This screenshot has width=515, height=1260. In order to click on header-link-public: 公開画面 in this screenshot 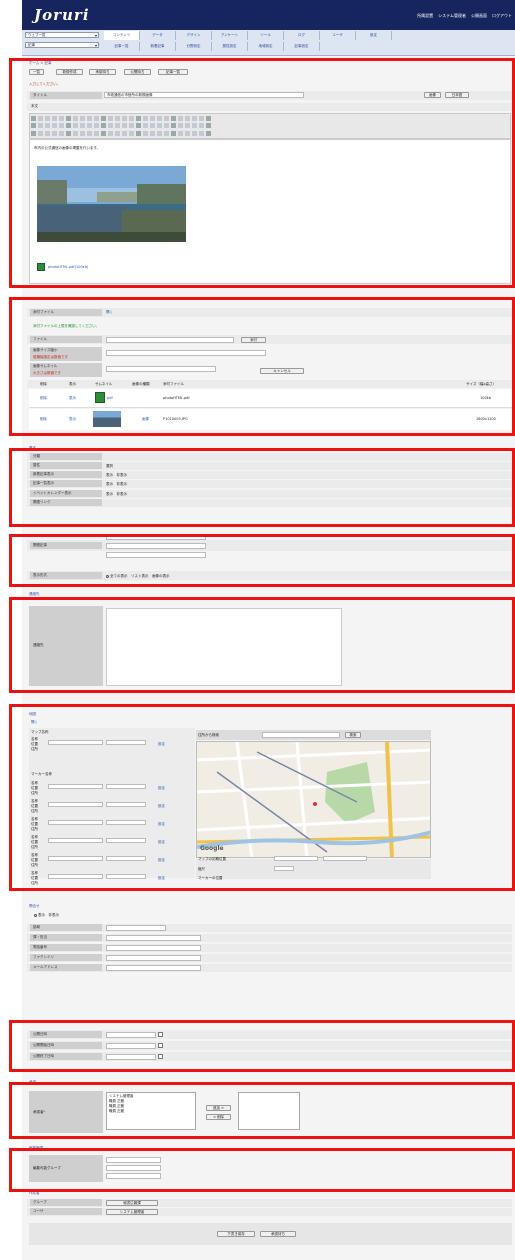, I will do `click(479, 16)`.